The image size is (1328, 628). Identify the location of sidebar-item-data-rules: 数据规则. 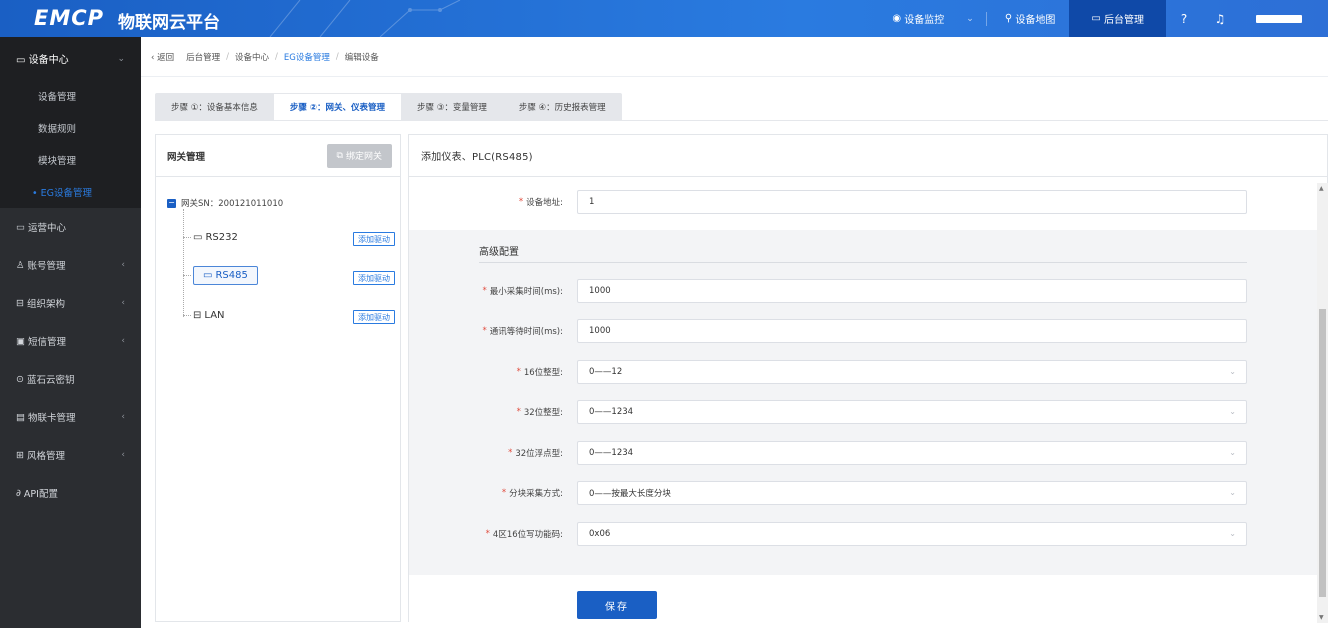
(70, 128).